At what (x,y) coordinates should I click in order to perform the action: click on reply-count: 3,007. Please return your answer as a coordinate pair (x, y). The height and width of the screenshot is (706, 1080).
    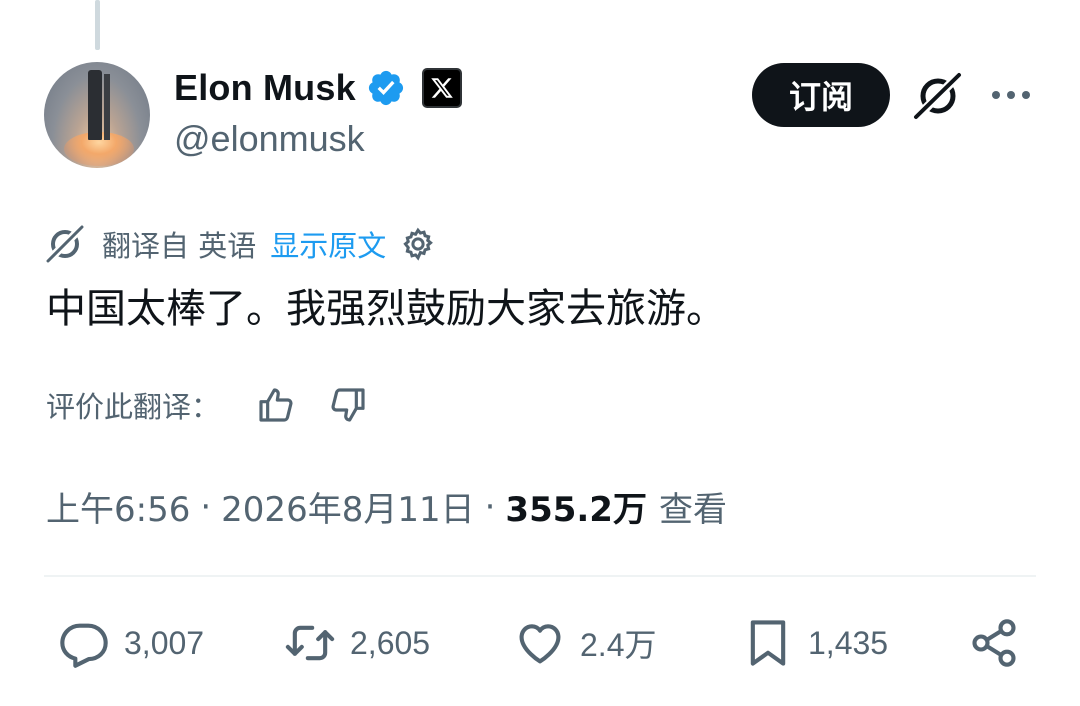
    Looking at the image, I should click on (164, 642).